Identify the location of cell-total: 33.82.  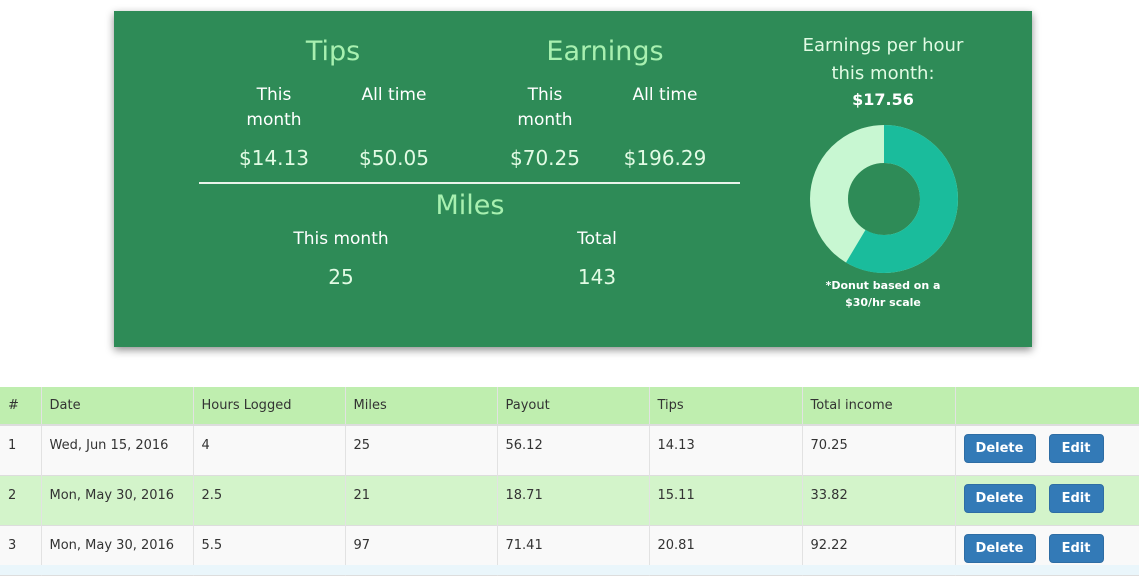
(879, 500).